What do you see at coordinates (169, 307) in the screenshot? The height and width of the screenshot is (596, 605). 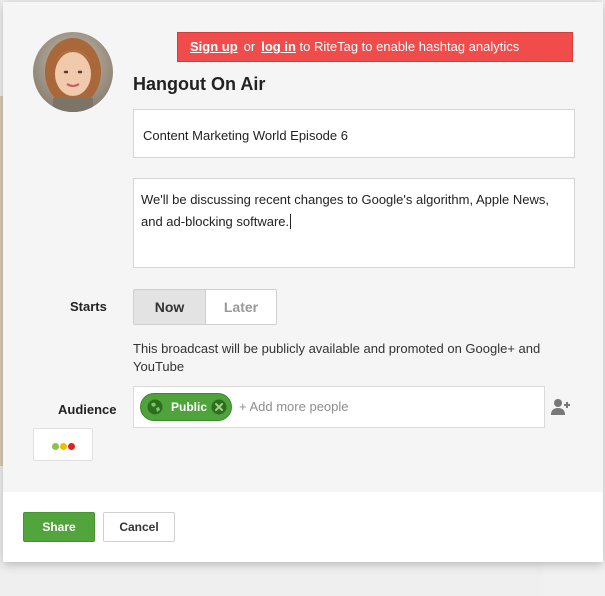 I see `starts-now-button: Now` at bounding box center [169, 307].